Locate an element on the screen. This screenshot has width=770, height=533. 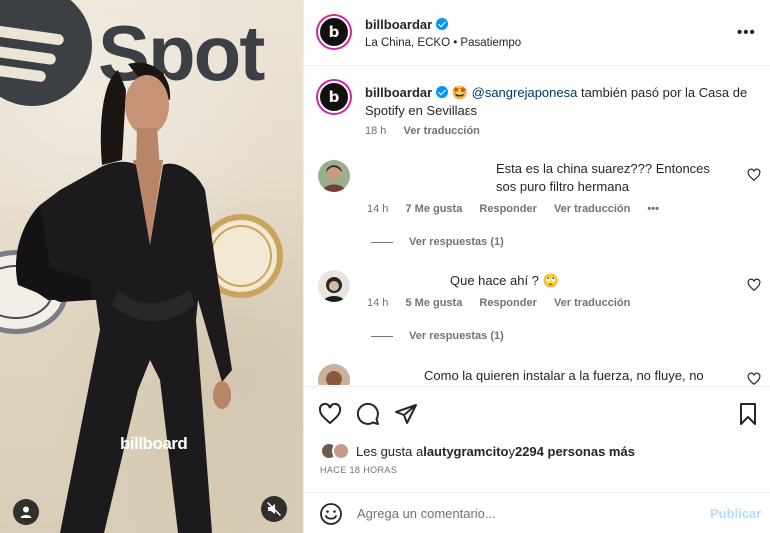
heart-icon is located at coordinates (330, 414).